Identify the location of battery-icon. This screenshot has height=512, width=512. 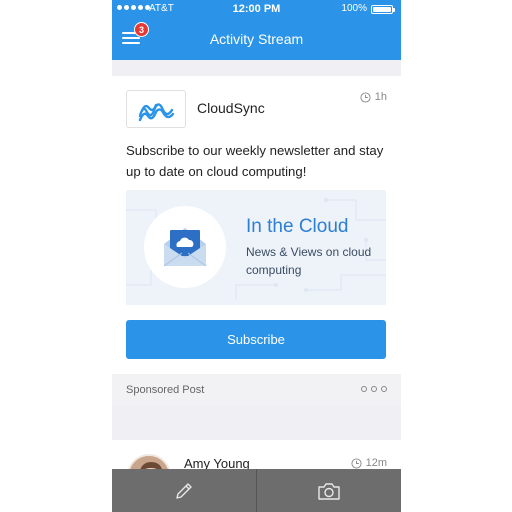
(383, 9).